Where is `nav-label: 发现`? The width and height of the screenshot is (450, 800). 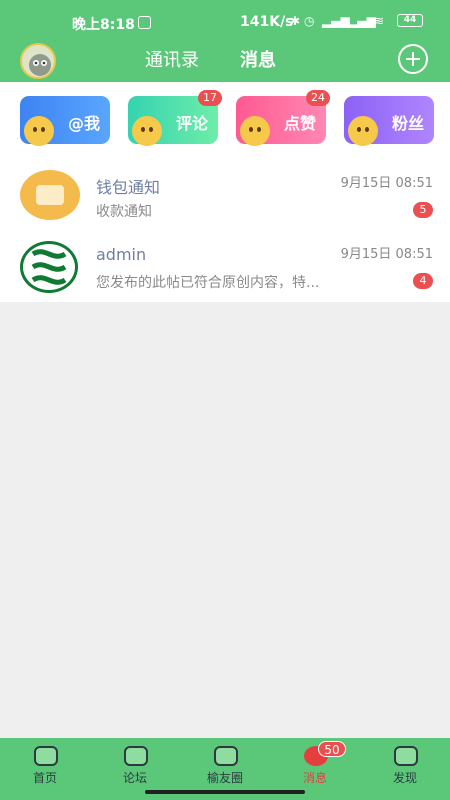
nav-label: 发现 is located at coordinates (404, 778).